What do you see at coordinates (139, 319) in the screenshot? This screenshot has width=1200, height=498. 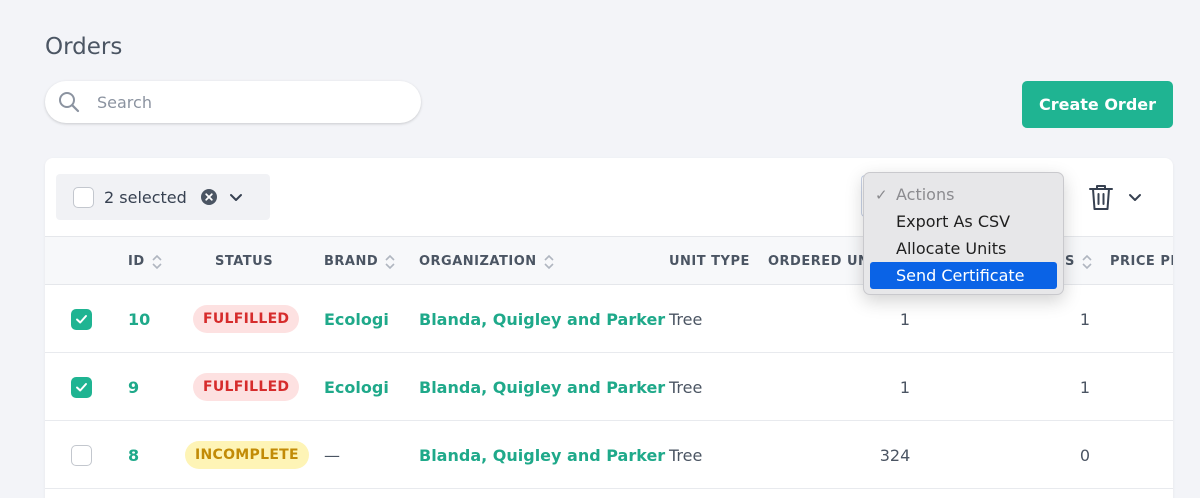 I see `order-id-link: 10` at bounding box center [139, 319].